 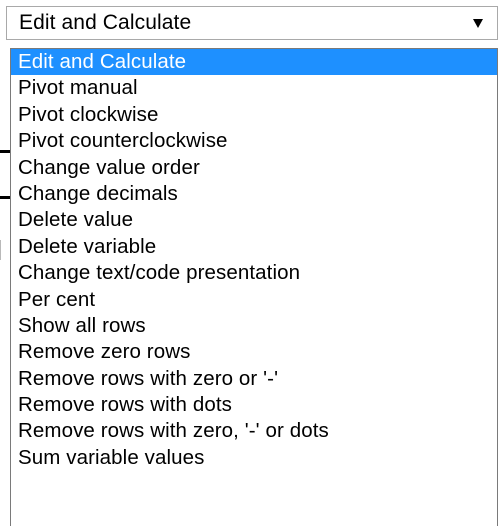 I want to click on action-select-value: Edit and Calculate, so click(x=105, y=22).